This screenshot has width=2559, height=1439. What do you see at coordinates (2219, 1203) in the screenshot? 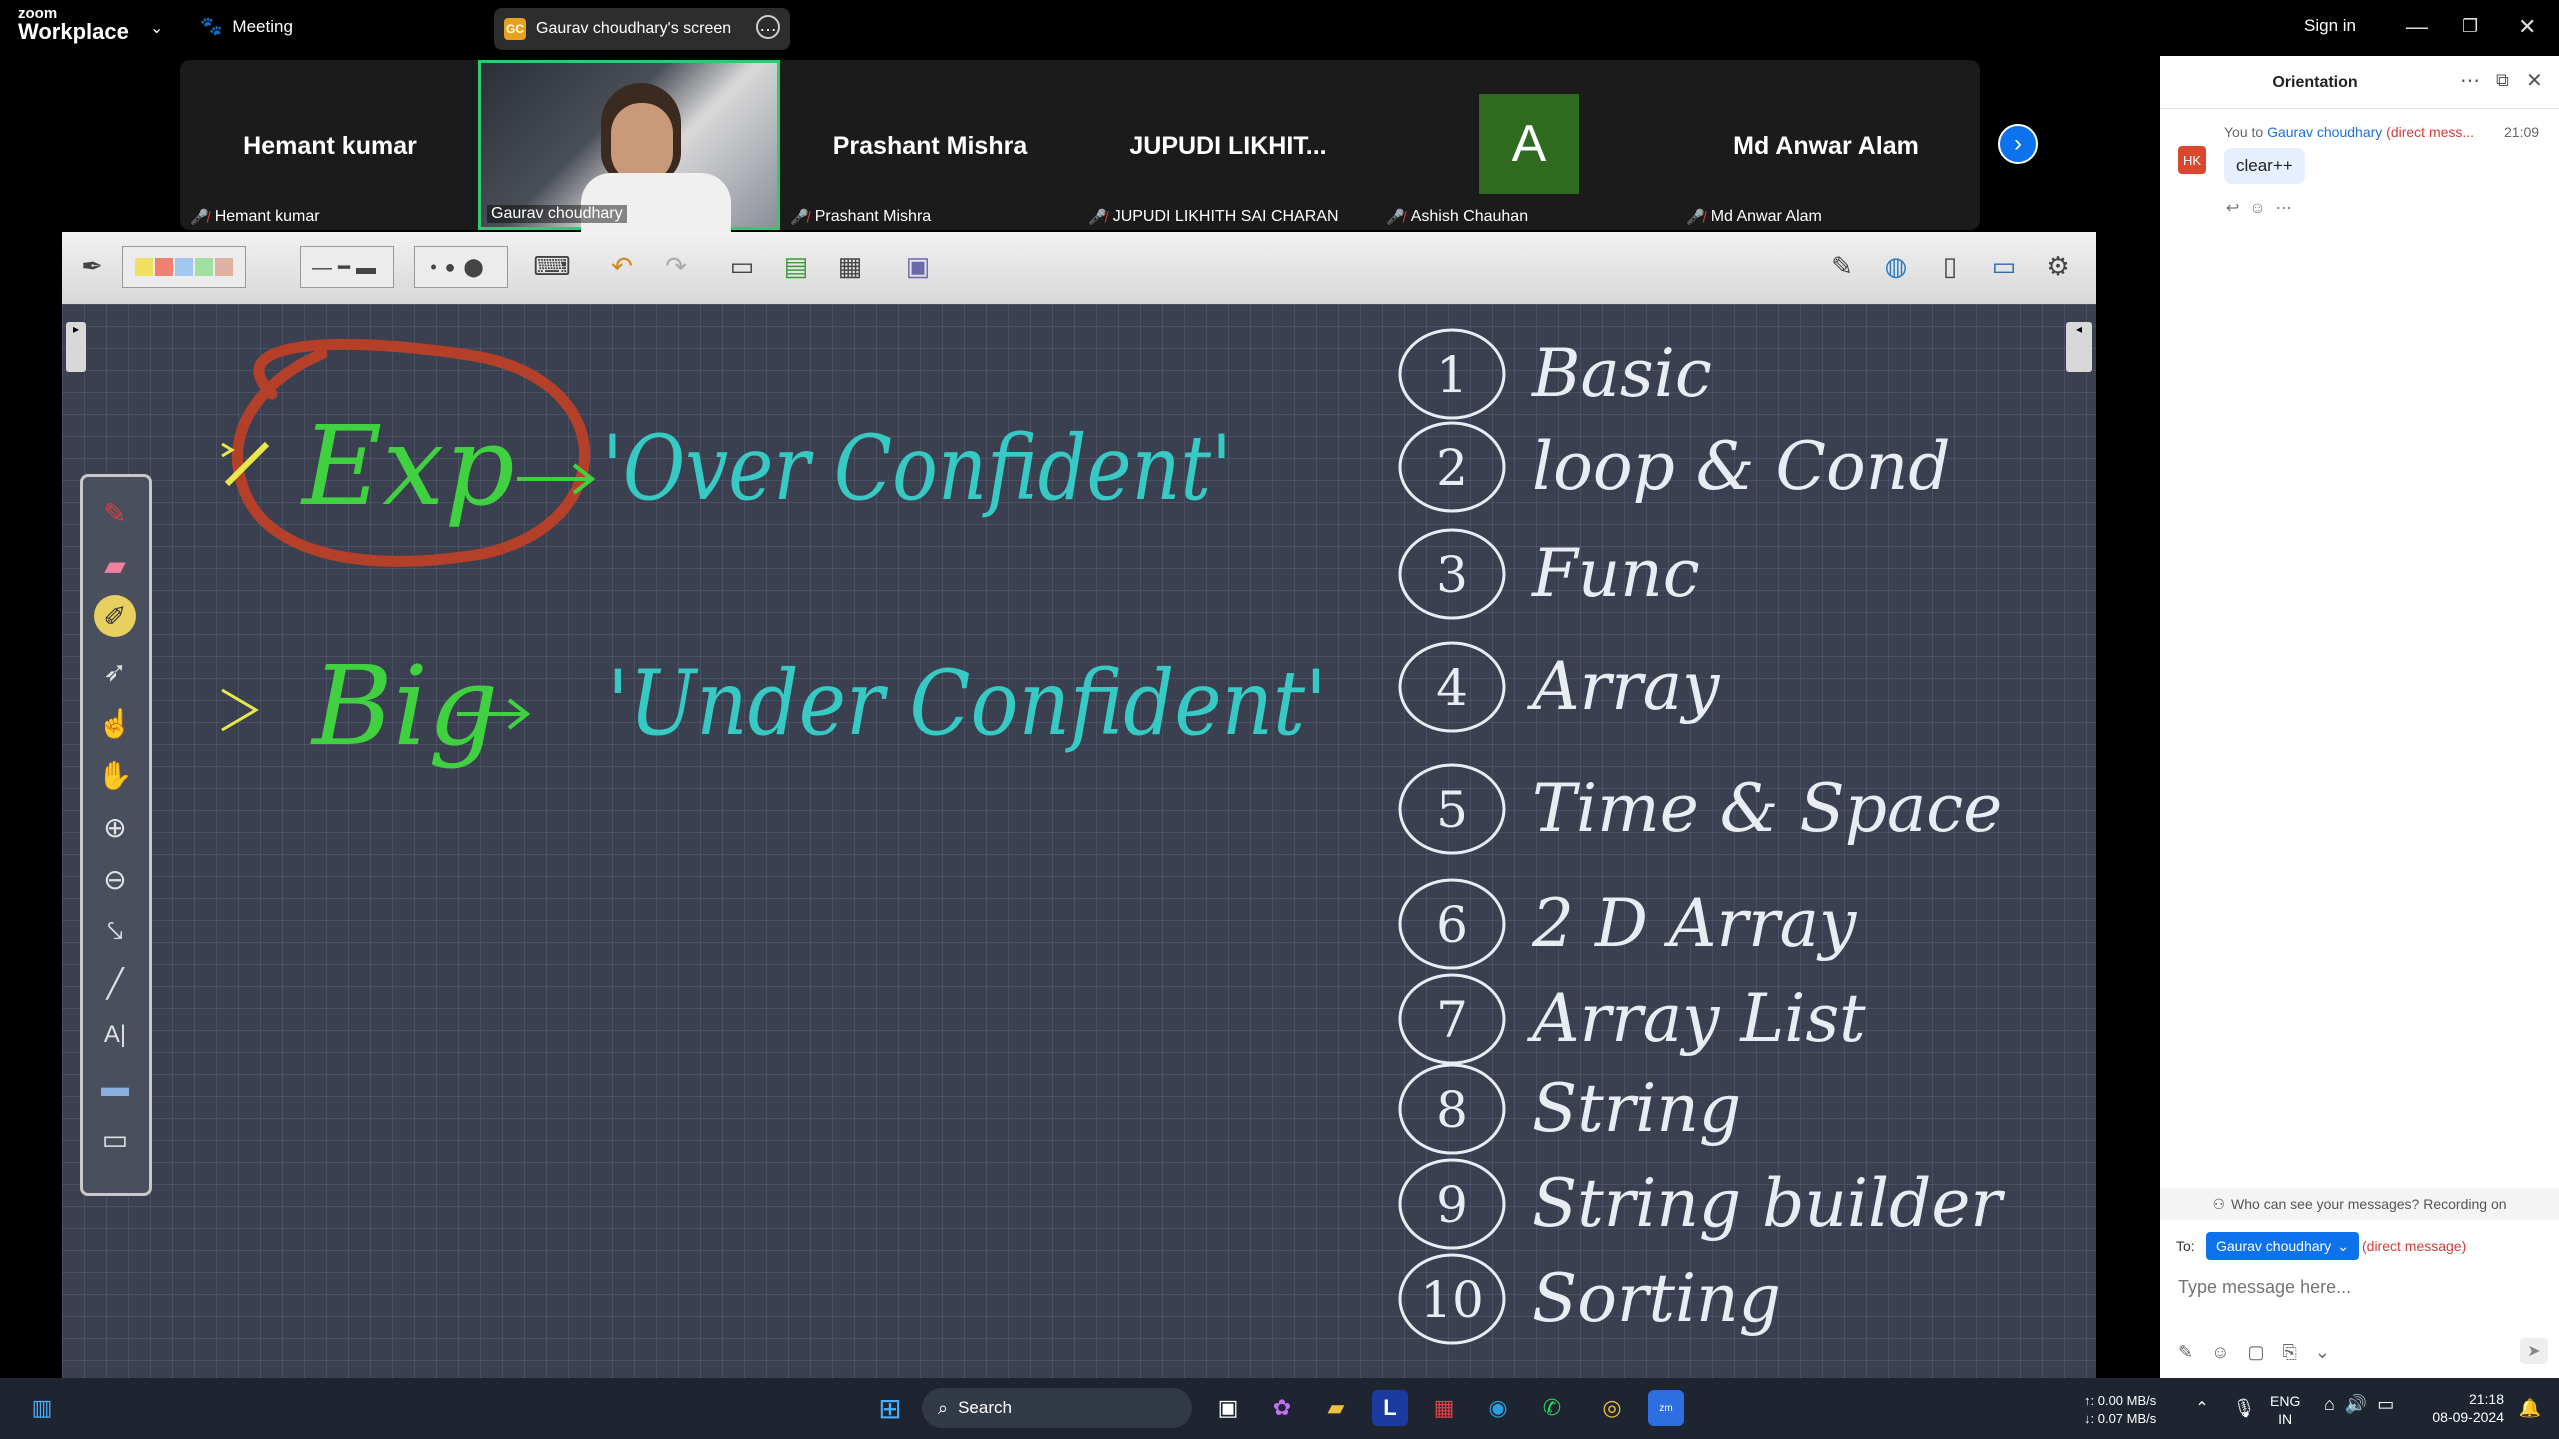
I see `people-icon: ⚇` at bounding box center [2219, 1203].